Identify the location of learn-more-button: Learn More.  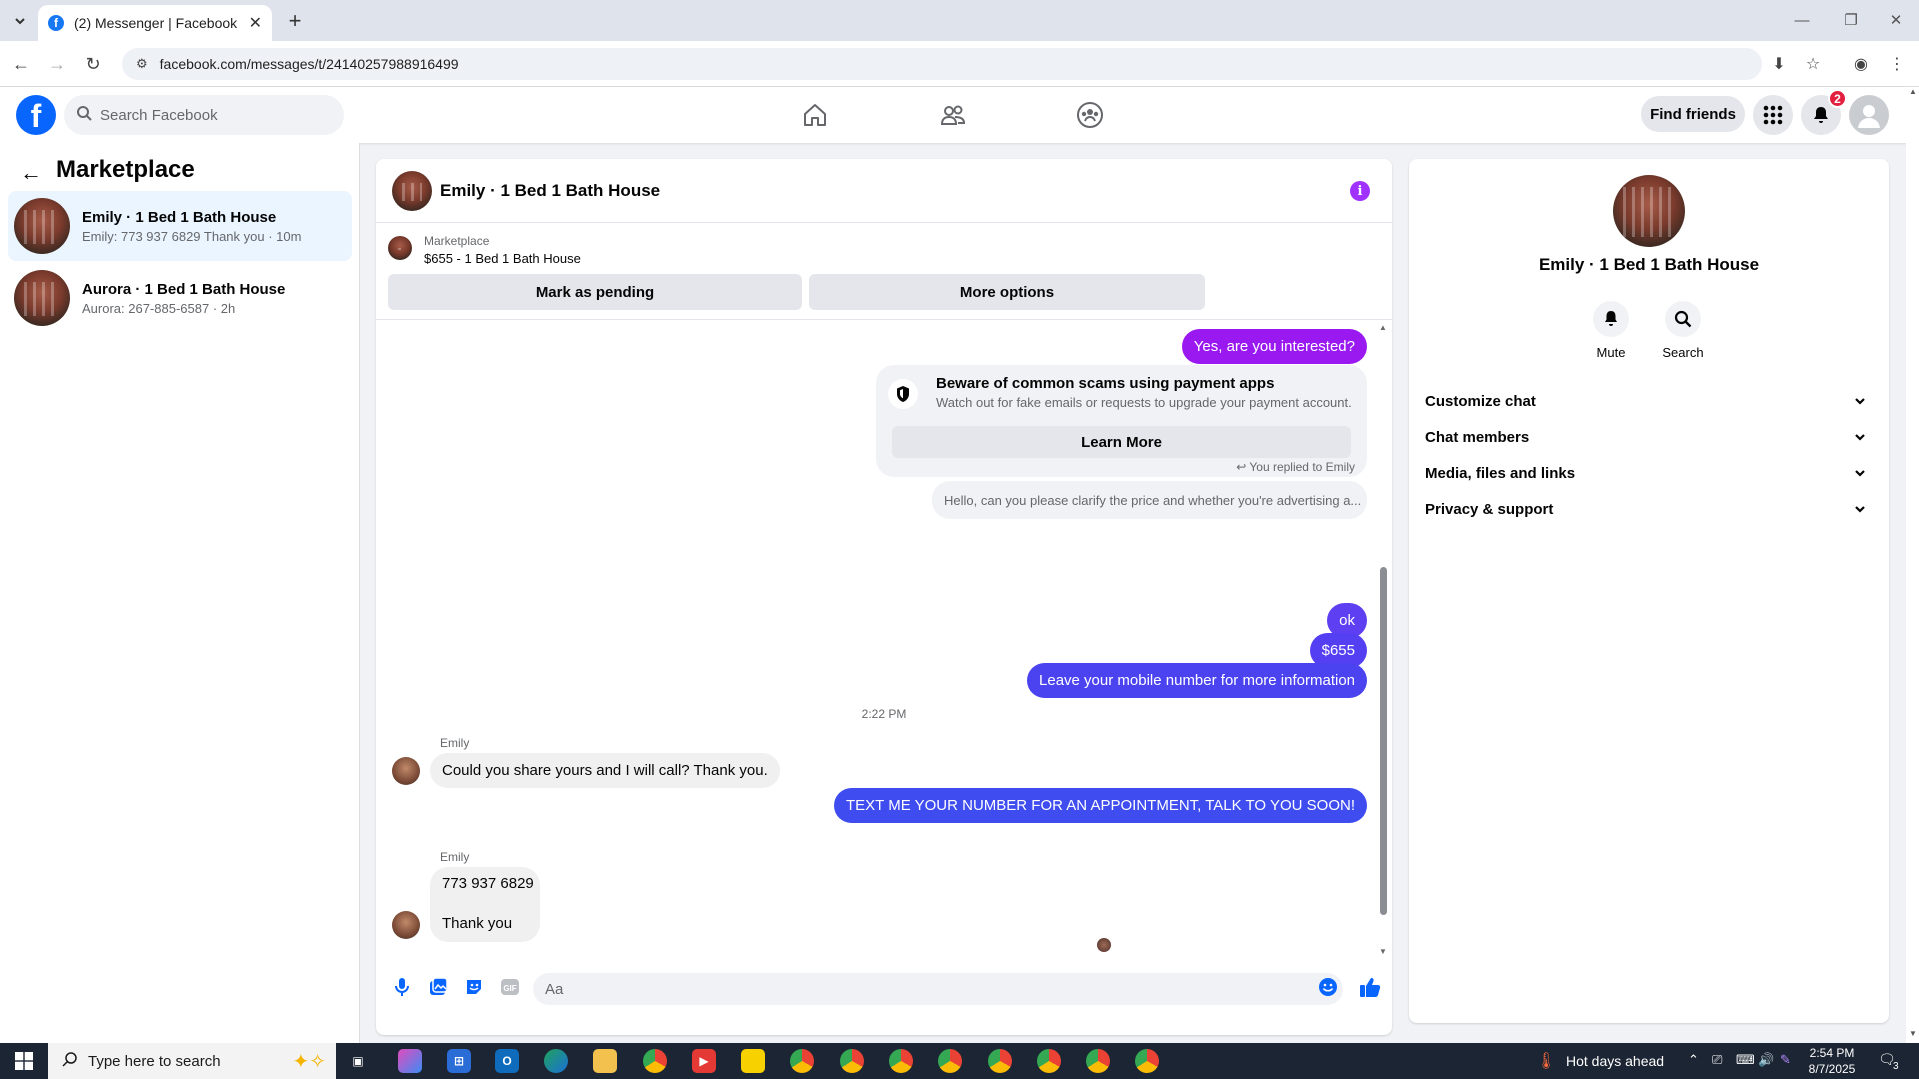
(1121, 442).